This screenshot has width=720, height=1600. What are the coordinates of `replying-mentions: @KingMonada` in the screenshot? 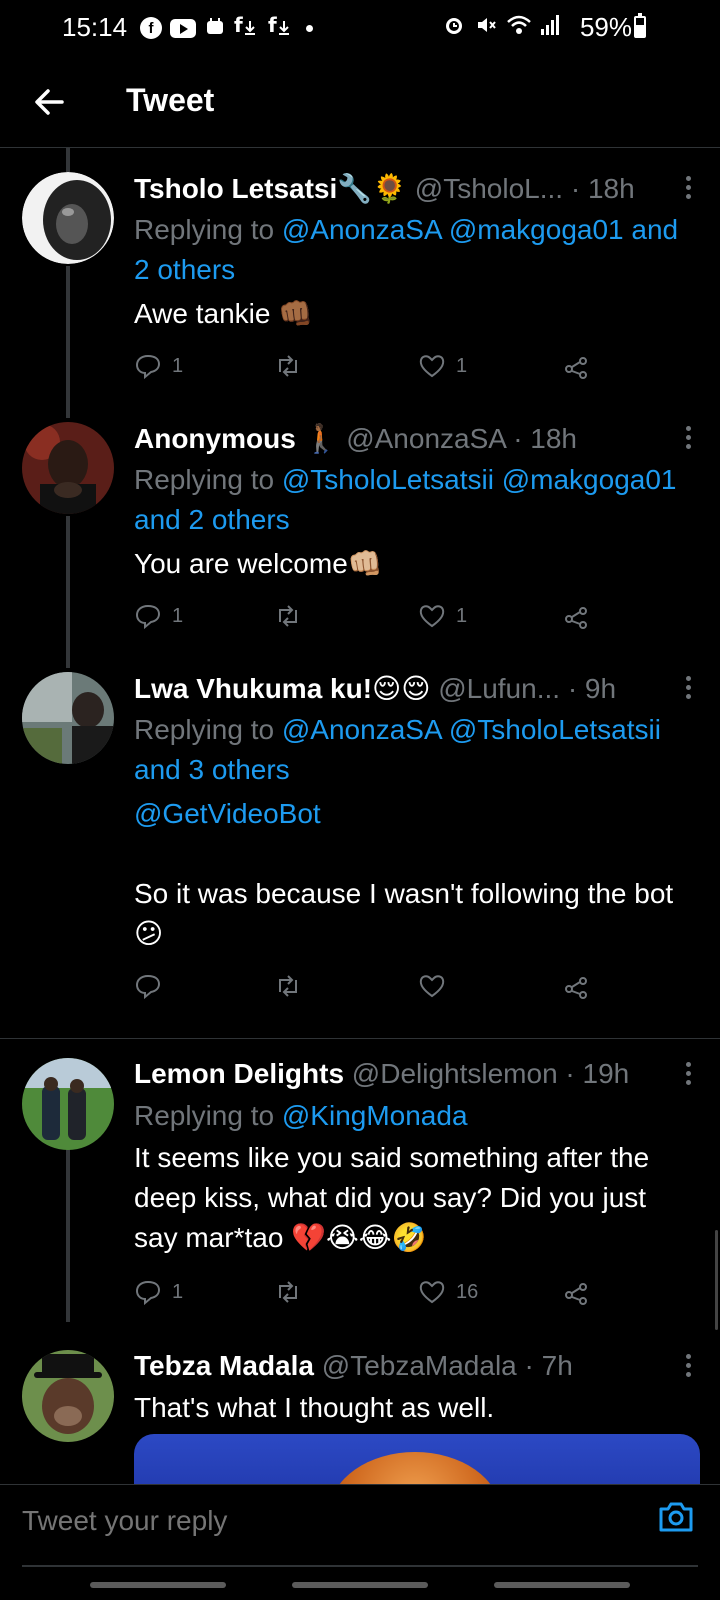 It's located at (375, 1115).